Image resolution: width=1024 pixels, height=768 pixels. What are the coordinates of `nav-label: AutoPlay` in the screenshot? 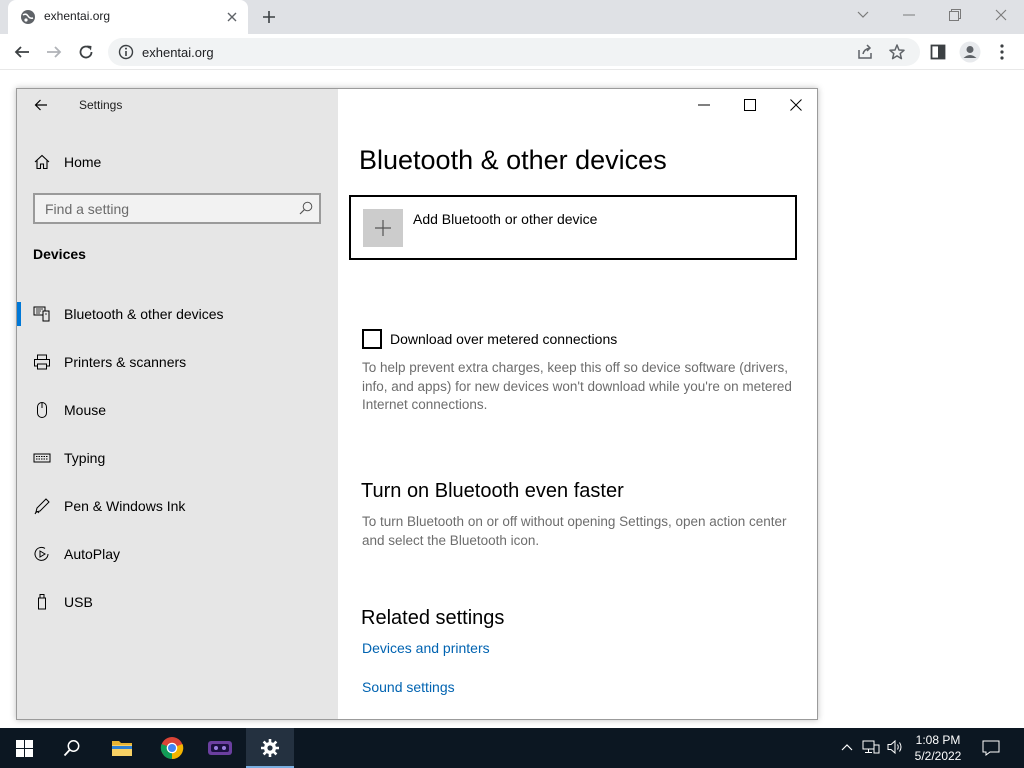 It's located at (92, 554).